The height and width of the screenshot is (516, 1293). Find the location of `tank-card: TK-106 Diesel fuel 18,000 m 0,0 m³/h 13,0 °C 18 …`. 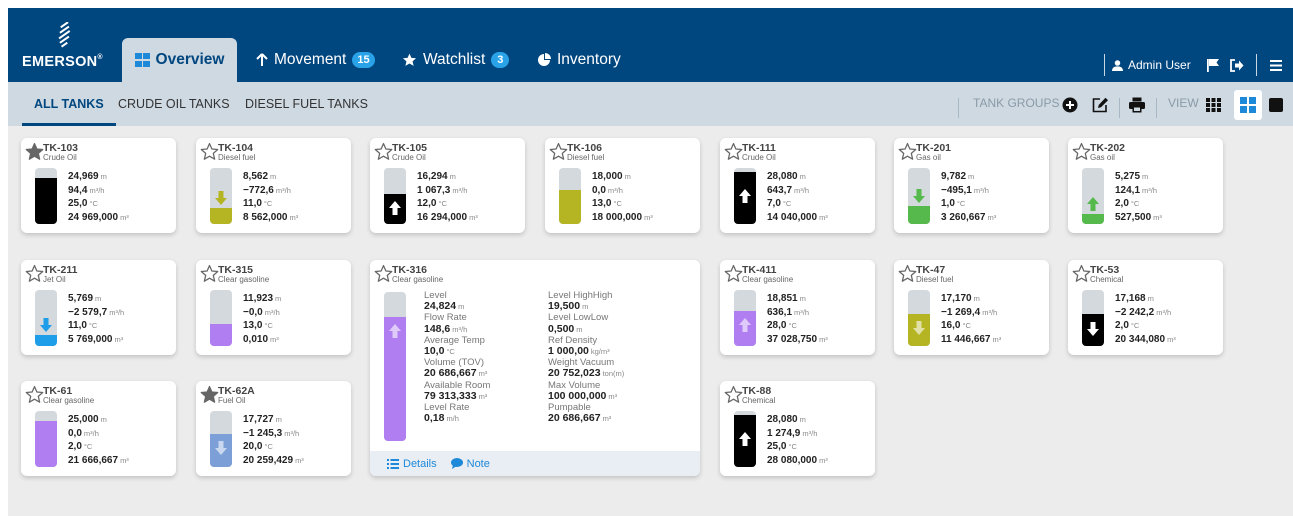

tank-card: TK-106 Diesel fuel 18,000 m 0,0 m³/h 13,0 °C 18 … is located at coordinates (622, 185).